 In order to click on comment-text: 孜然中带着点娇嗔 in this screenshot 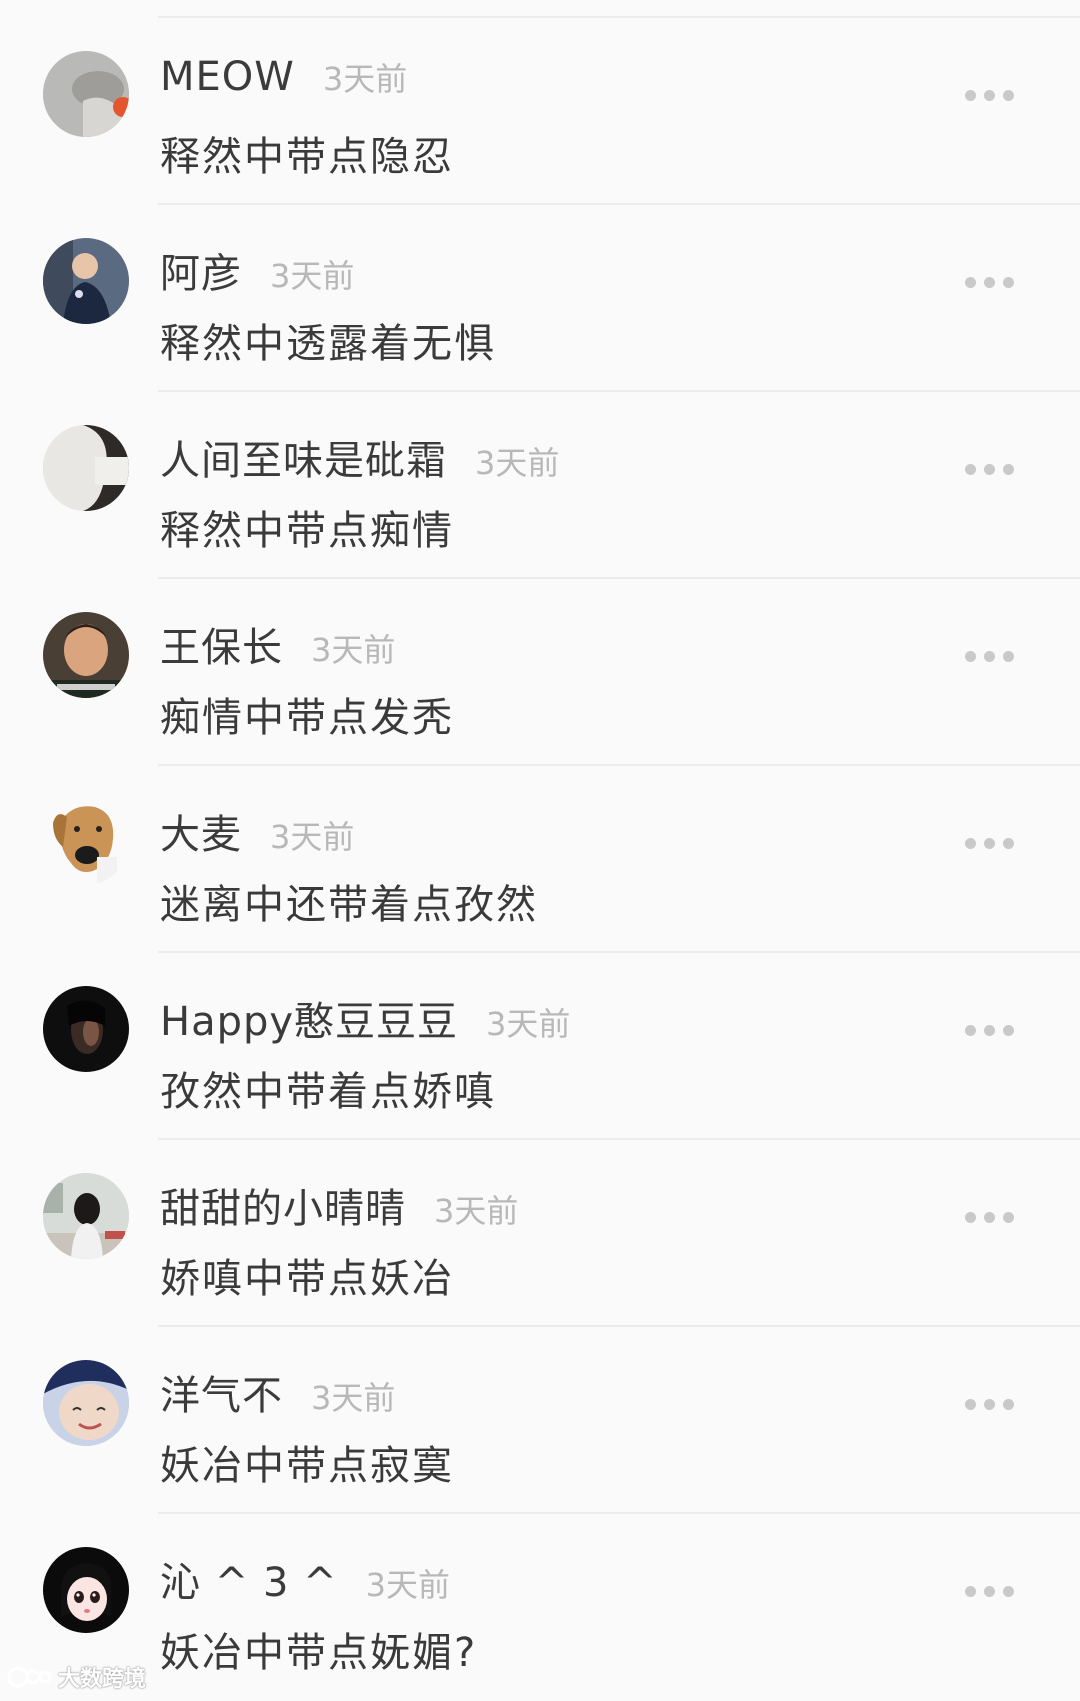, I will do `click(328, 1092)`.